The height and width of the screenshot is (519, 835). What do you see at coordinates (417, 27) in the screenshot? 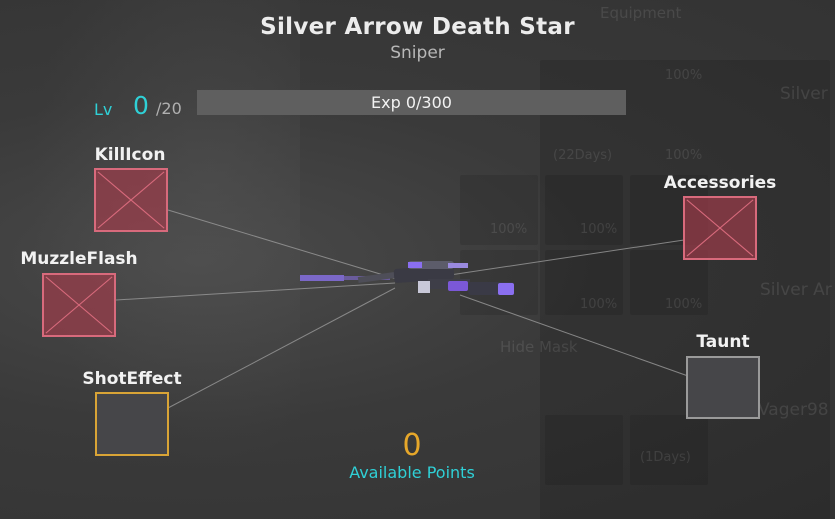
I see `weapon-title: Silver Arrow Death Star` at bounding box center [417, 27].